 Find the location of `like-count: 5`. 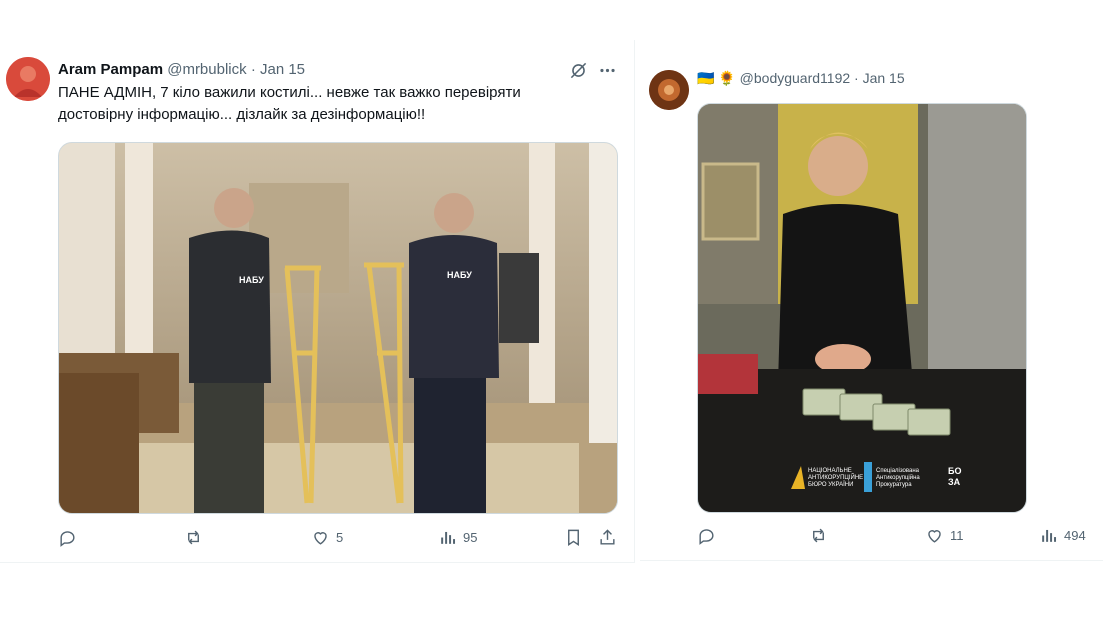

like-count: 5 is located at coordinates (340, 537).